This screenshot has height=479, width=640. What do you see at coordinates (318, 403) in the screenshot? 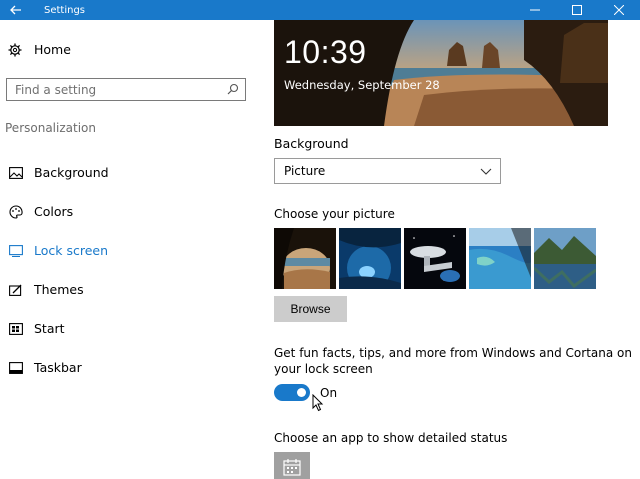
I see `mouse-cursor-icon` at bounding box center [318, 403].